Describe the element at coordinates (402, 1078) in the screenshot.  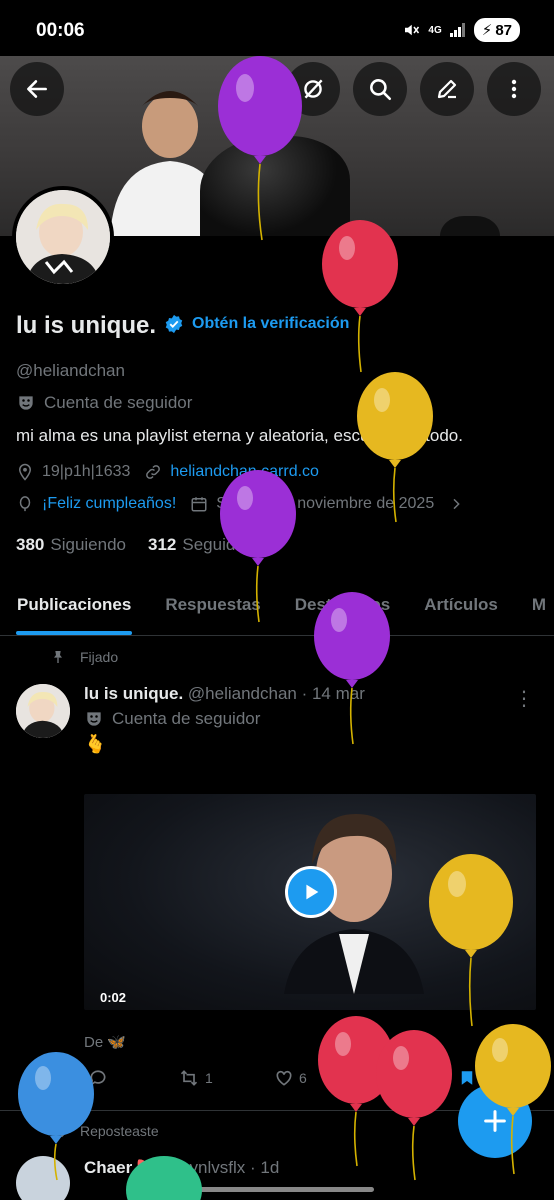
I see `views-count: 4,4k` at that location.